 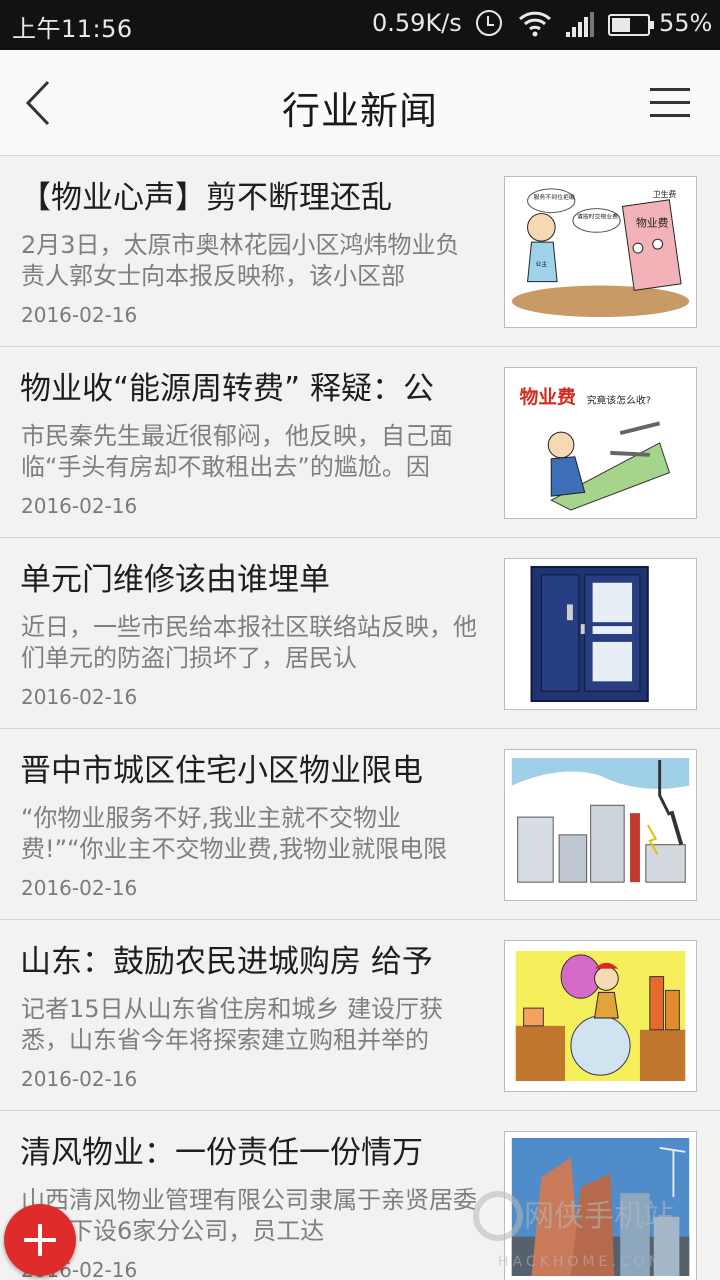 What do you see at coordinates (206, 198) in the screenshot?
I see `news-title: 【物业心声】剪不断理还乱` at bounding box center [206, 198].